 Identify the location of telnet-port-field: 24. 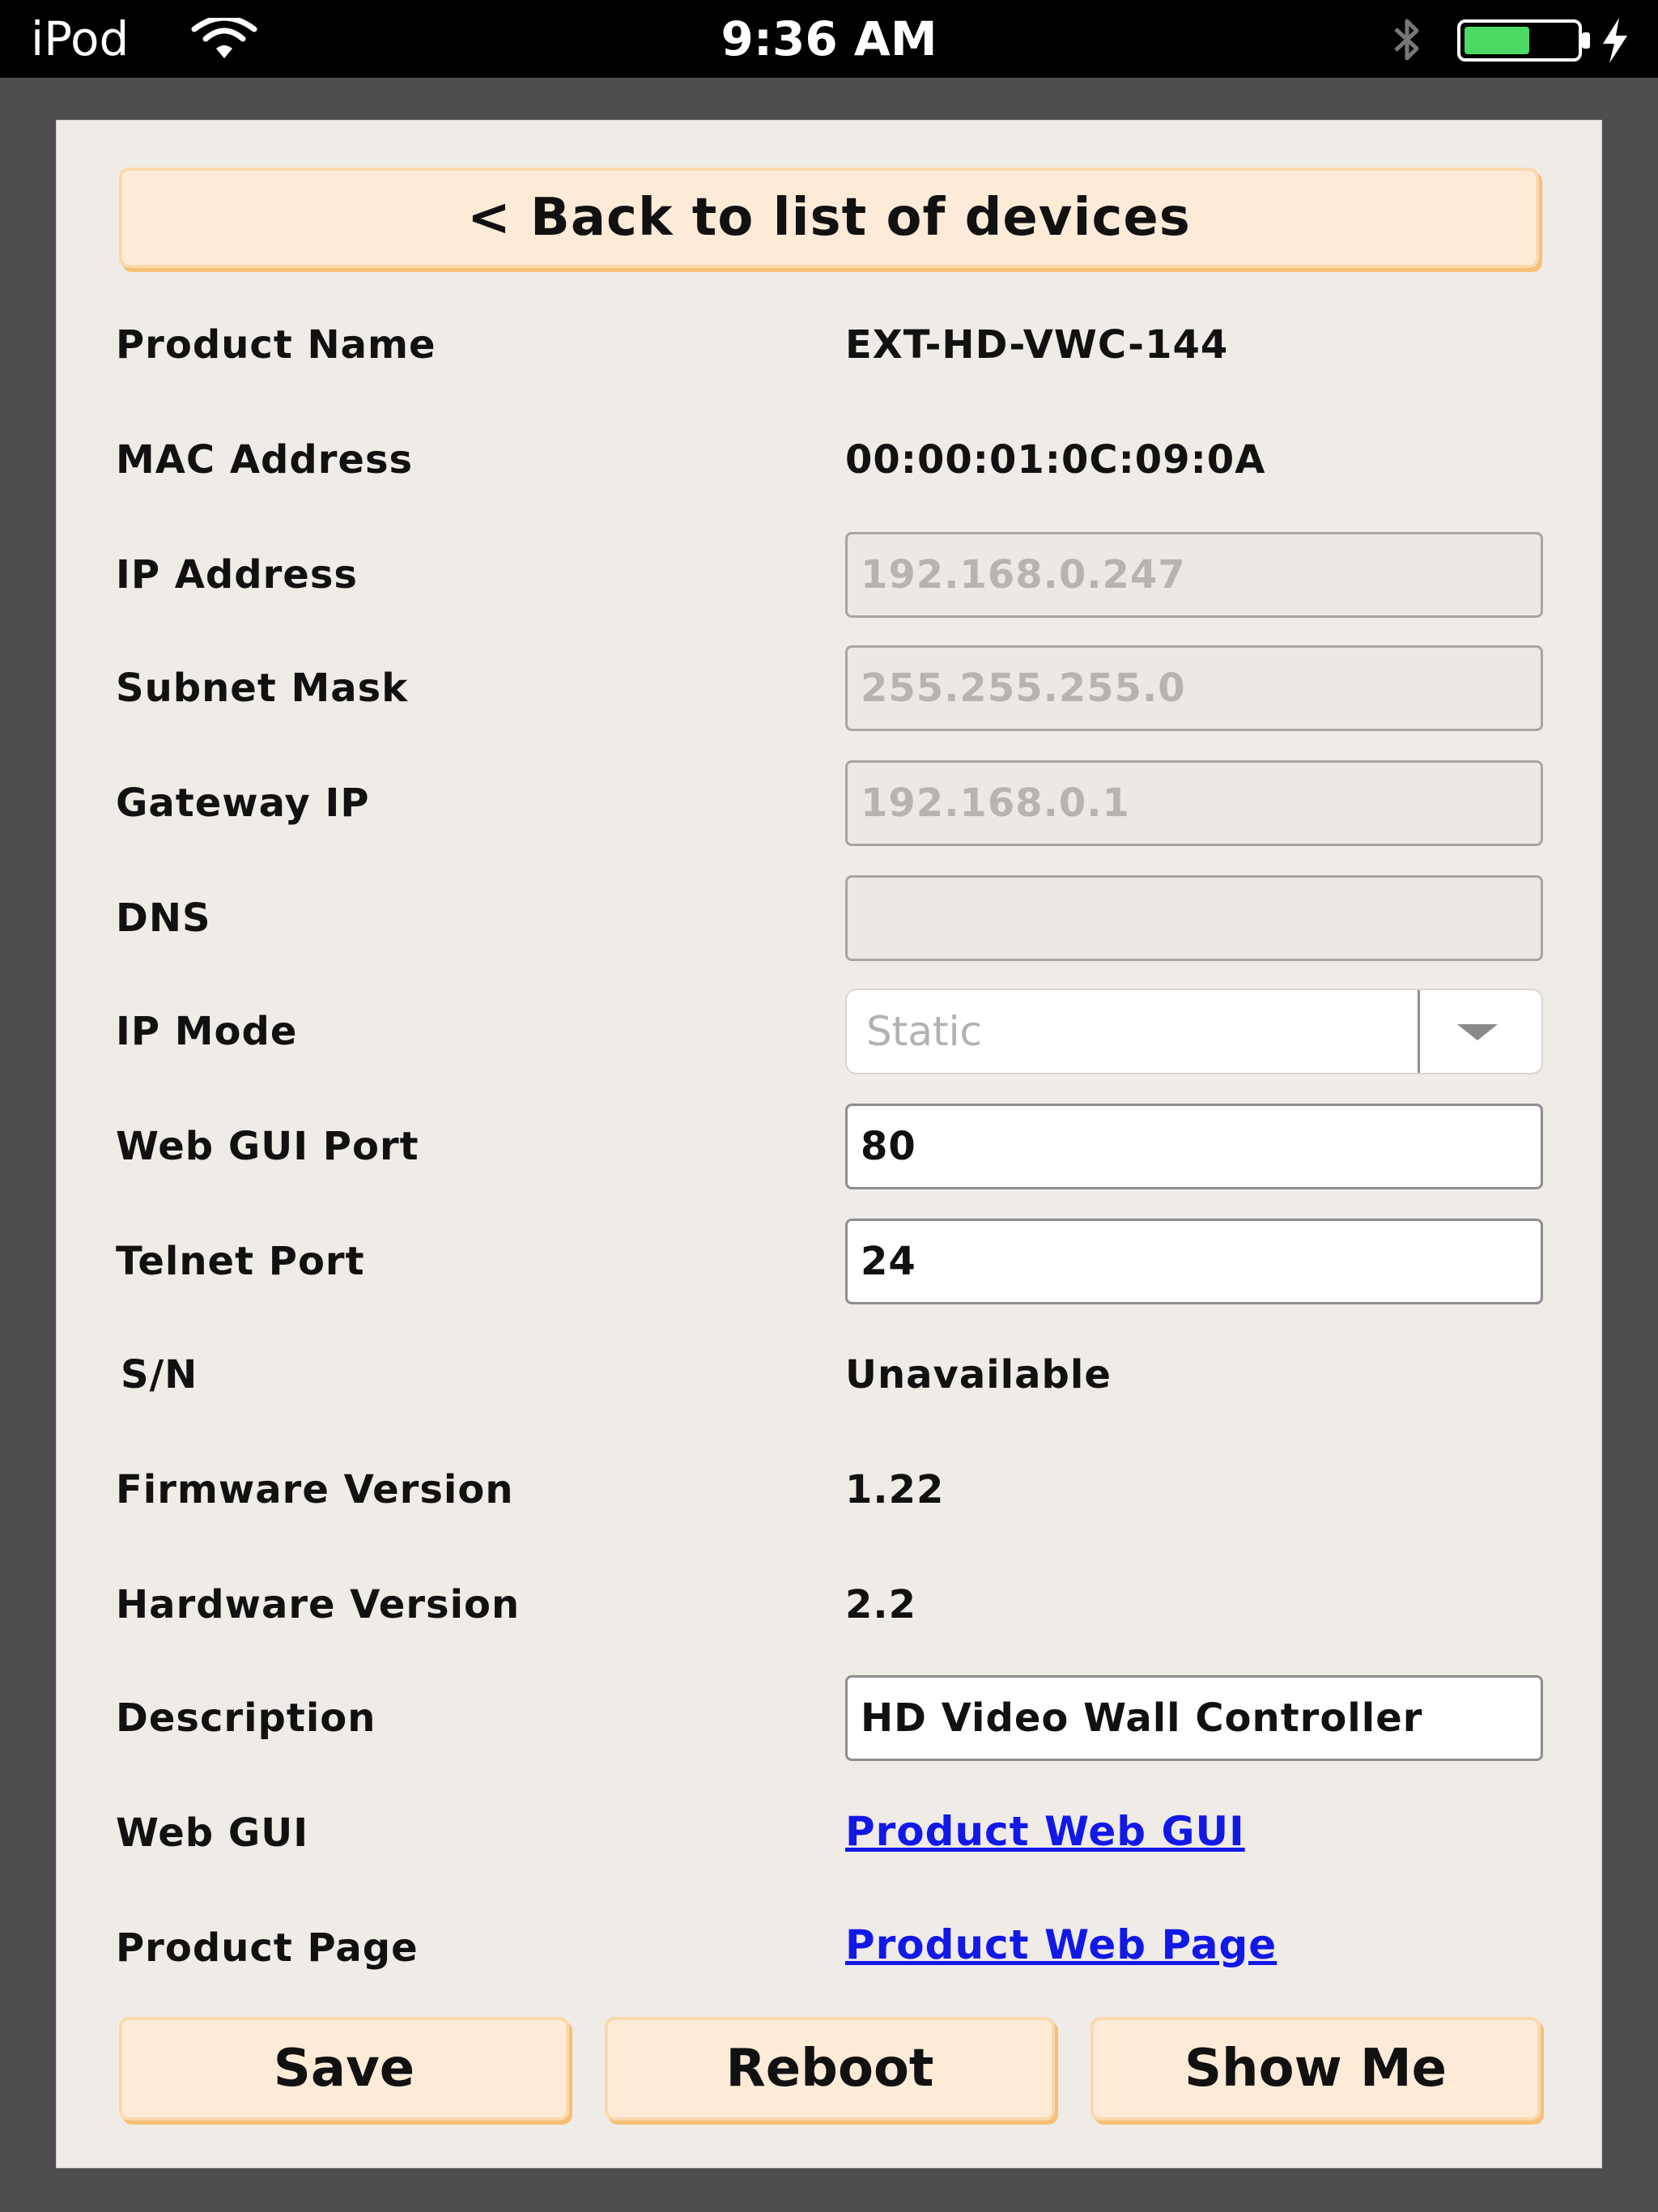
(1194, 1262).